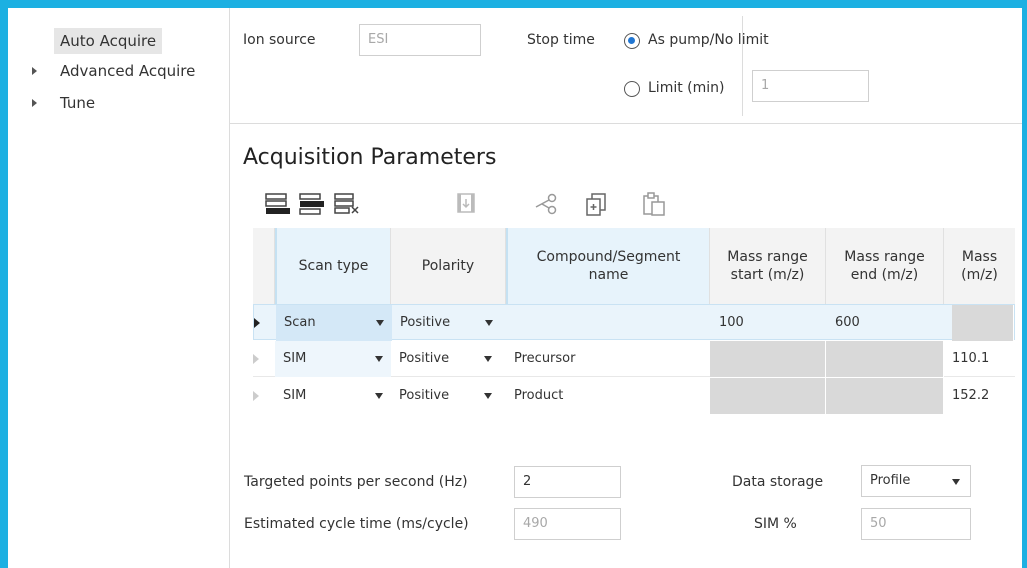 The width and height of the screenshot is (1027, 568). Describe the element at coordinates (708, 40) in the screenshot. I see `stop-time-pump-label: As pump/No limit` at that location.